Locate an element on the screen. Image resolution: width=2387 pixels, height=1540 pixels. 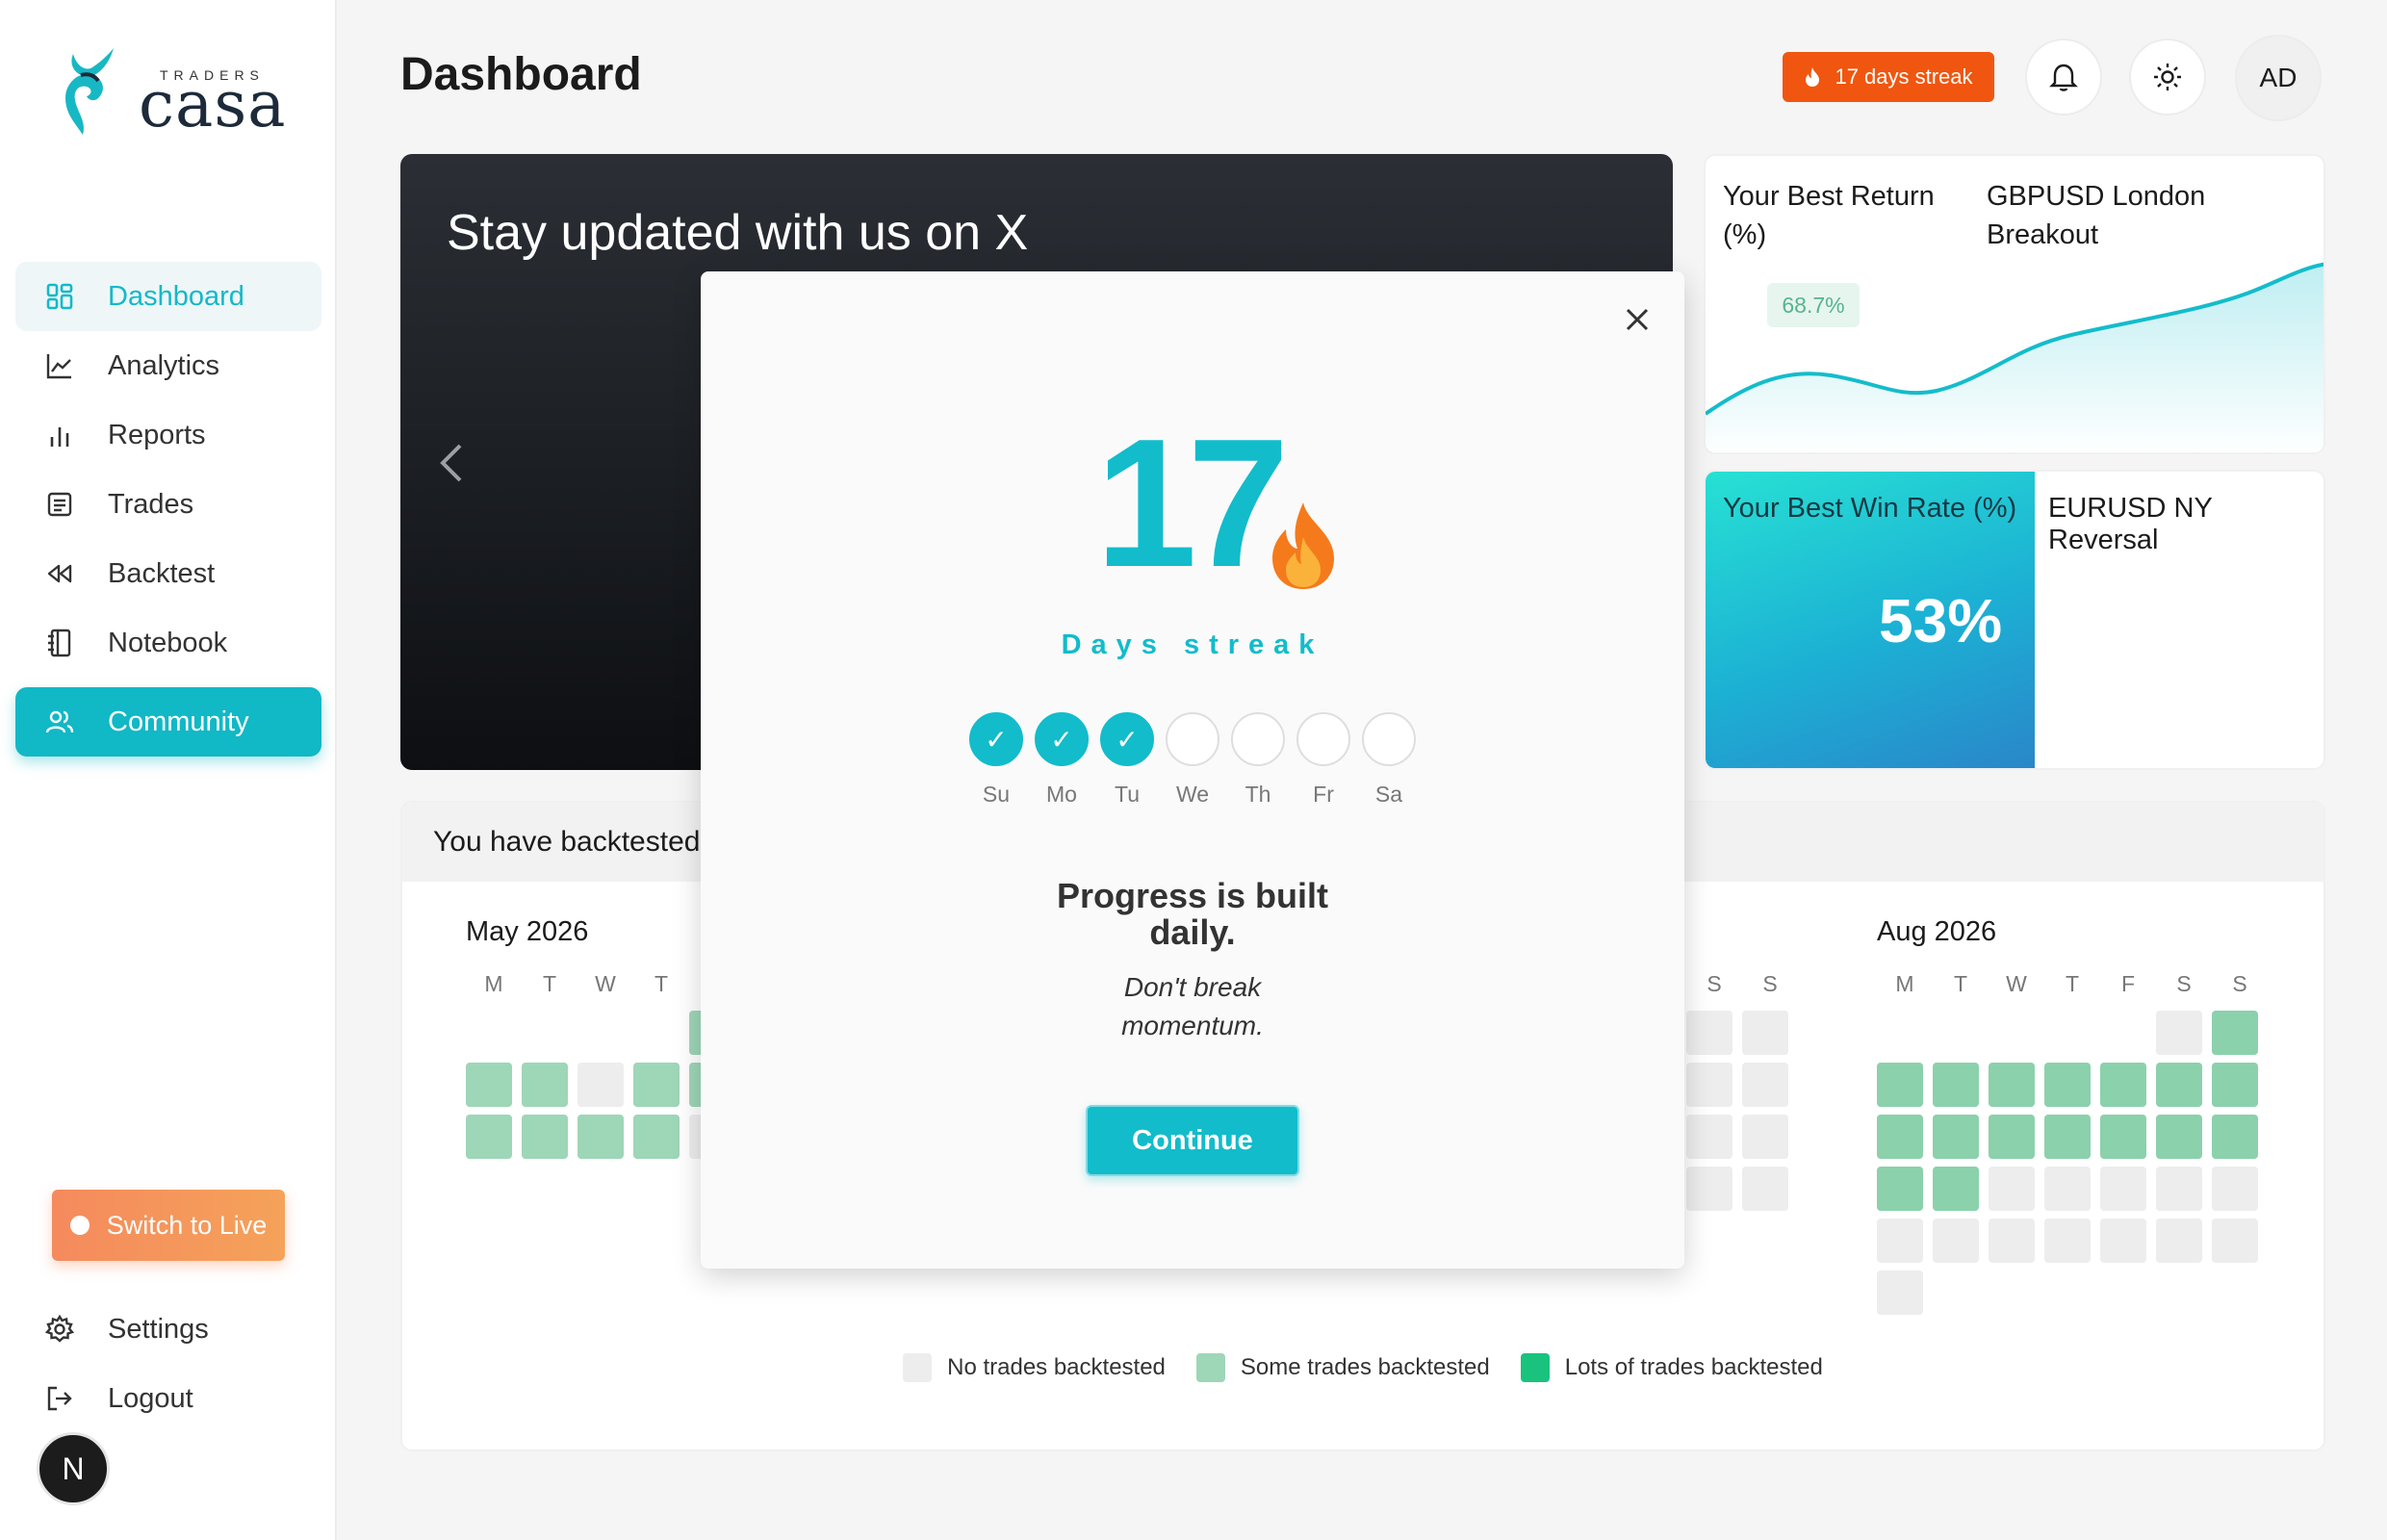
close-button is located at coordinates (1637, 321).